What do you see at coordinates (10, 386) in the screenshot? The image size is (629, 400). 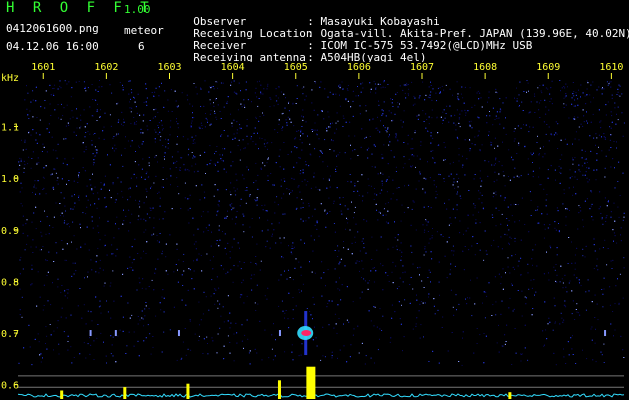 I see `y-tick-label: 0.6` at bounding box center [10, 386].